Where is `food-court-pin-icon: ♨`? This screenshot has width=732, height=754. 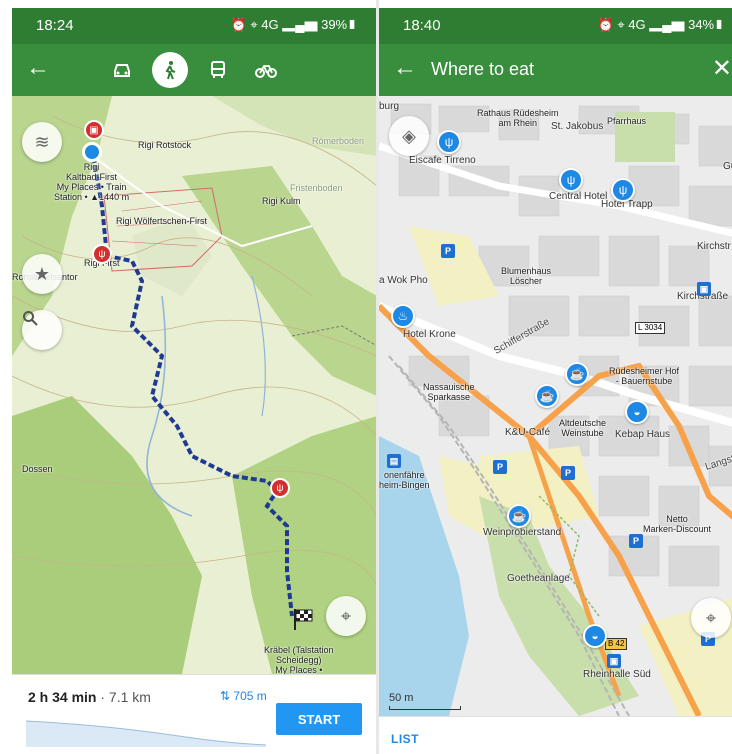 food-court-pin-icon: ♨ is located at coordinates (403, 316).